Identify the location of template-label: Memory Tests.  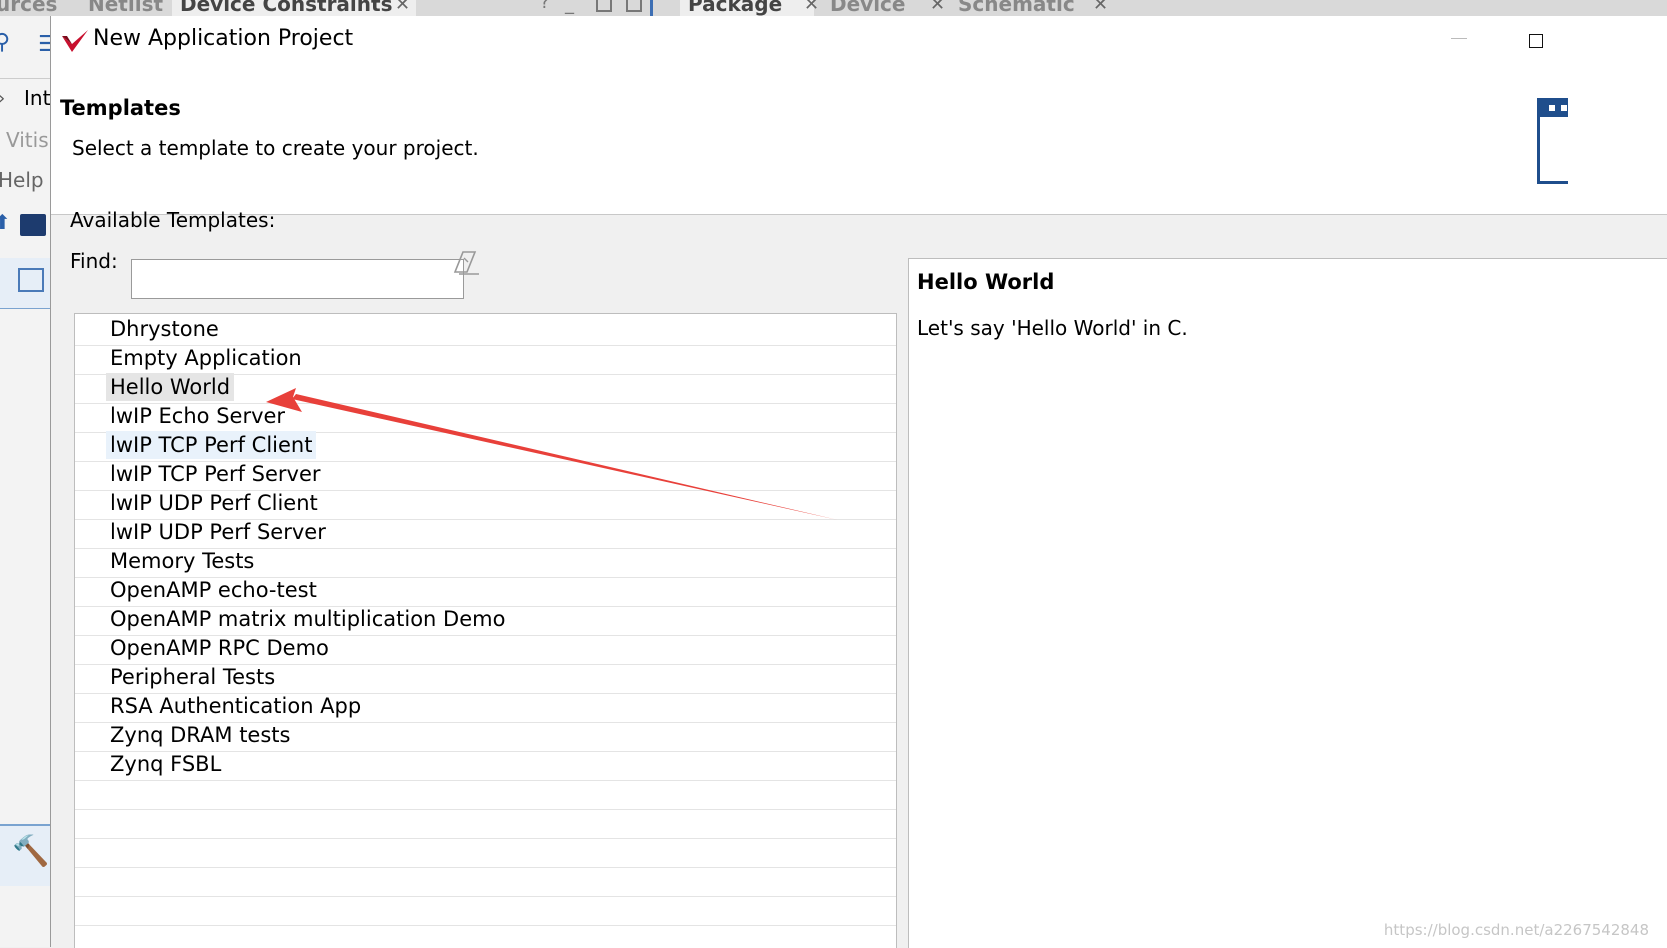
(182, 561).